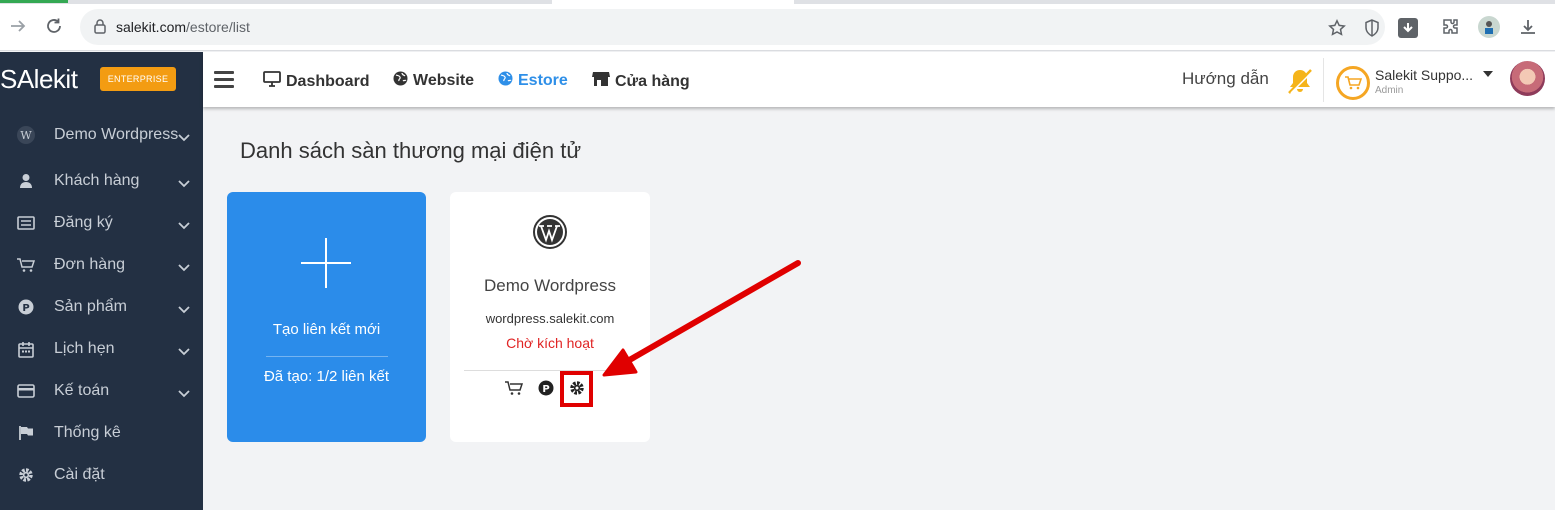 The image size is (1555, 510). I want to click on annotation-arrow, so click(701, 318).